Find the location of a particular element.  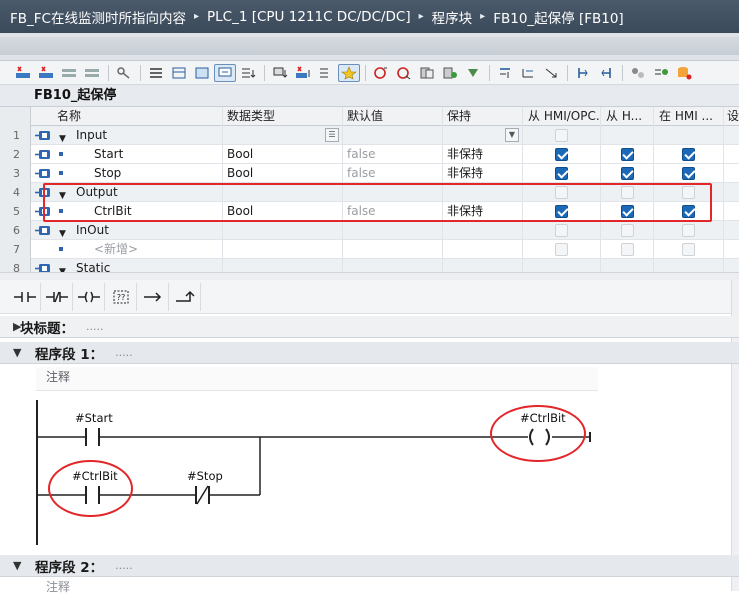

name-cell: ▼ Static is located at coordinates (127, 265).